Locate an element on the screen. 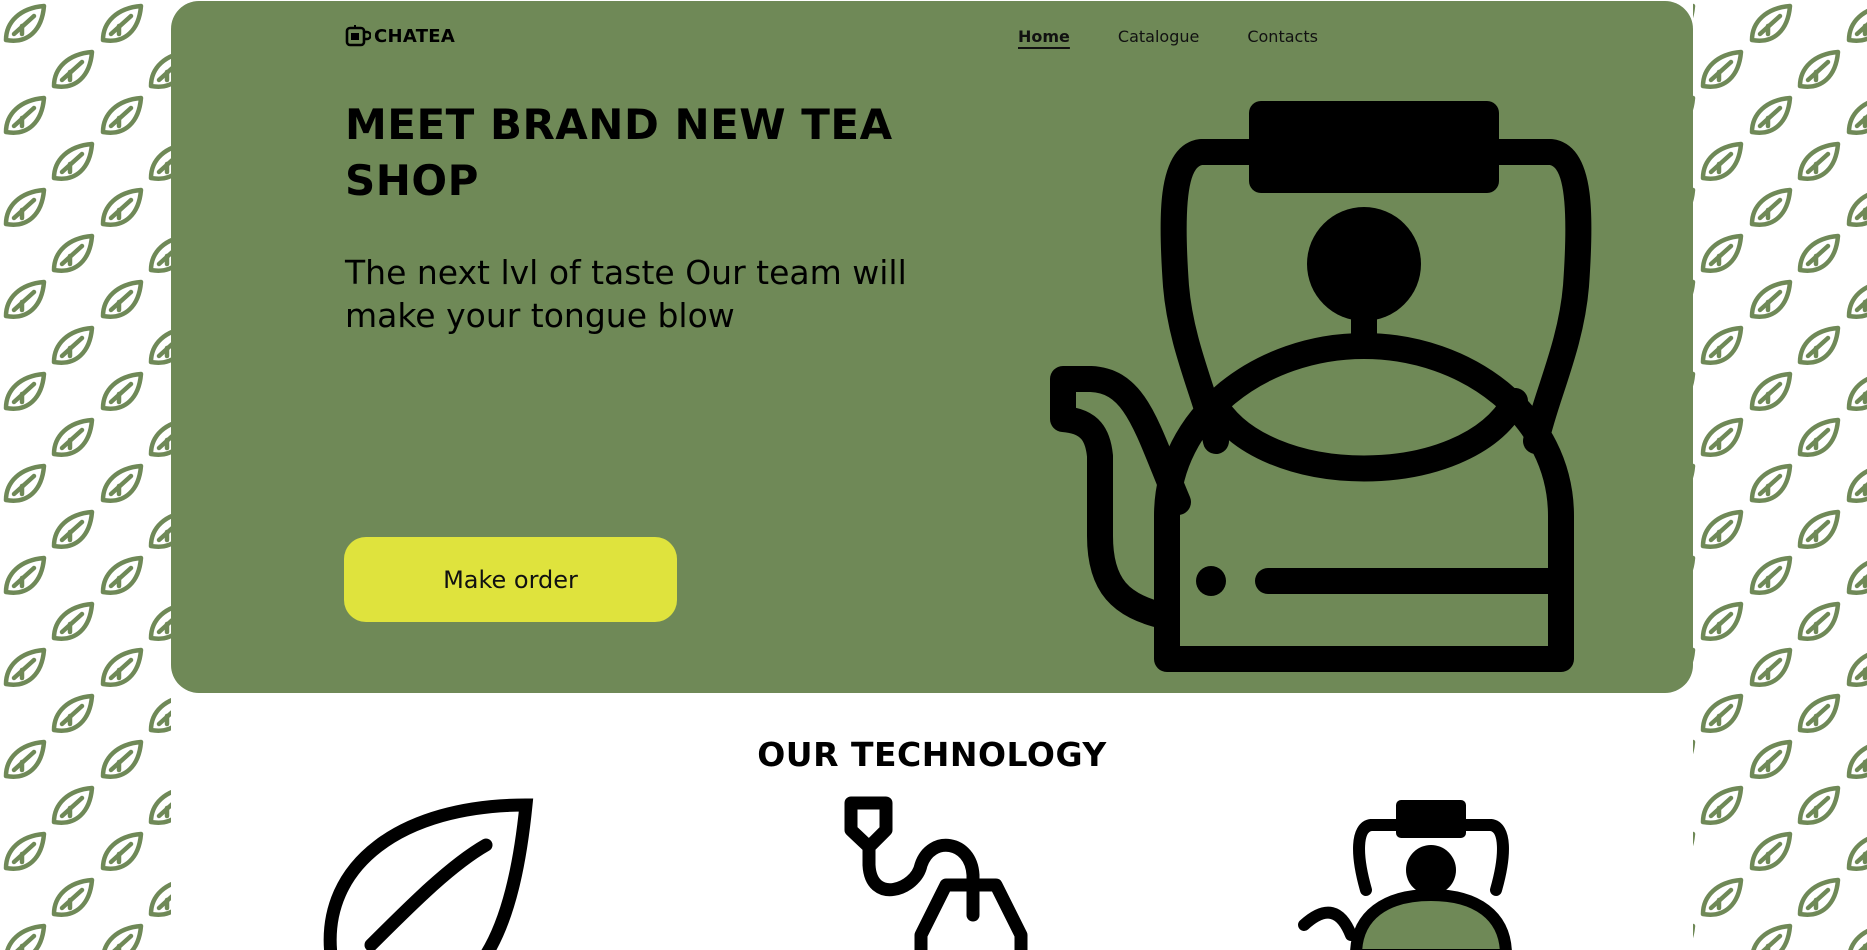 The height and width of the screenshot is (950, 1867). nav-link-contacts: Contacts is located at coordinates (1282, 36).